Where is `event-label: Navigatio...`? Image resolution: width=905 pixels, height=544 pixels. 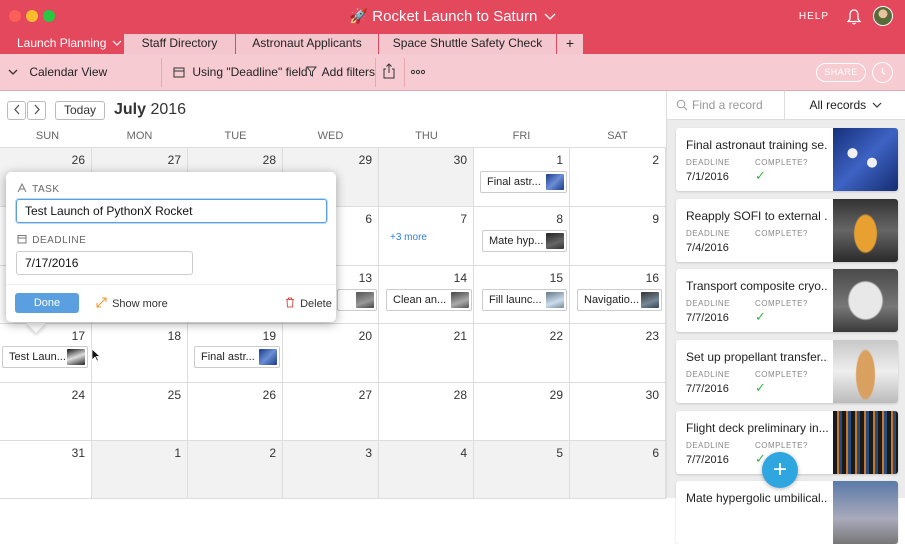 event-label: Navigatio... is located at coordinates (612, 300).